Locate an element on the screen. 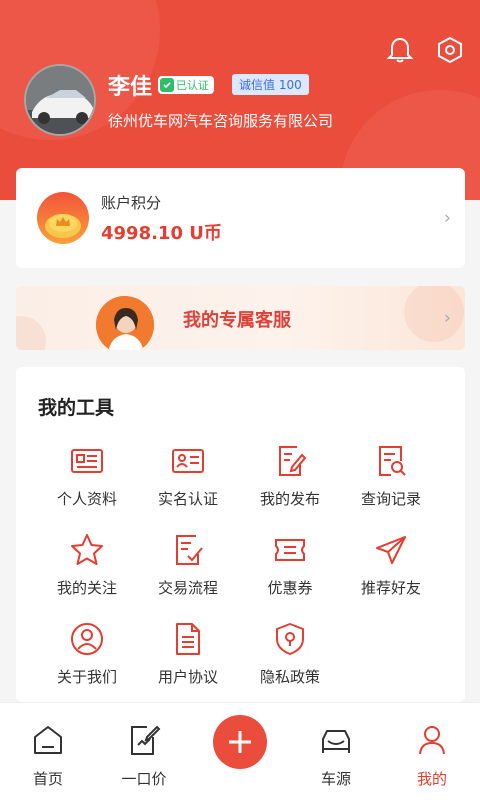  credit-badge: 诚信值 100 is located at coordinates (270, 84).